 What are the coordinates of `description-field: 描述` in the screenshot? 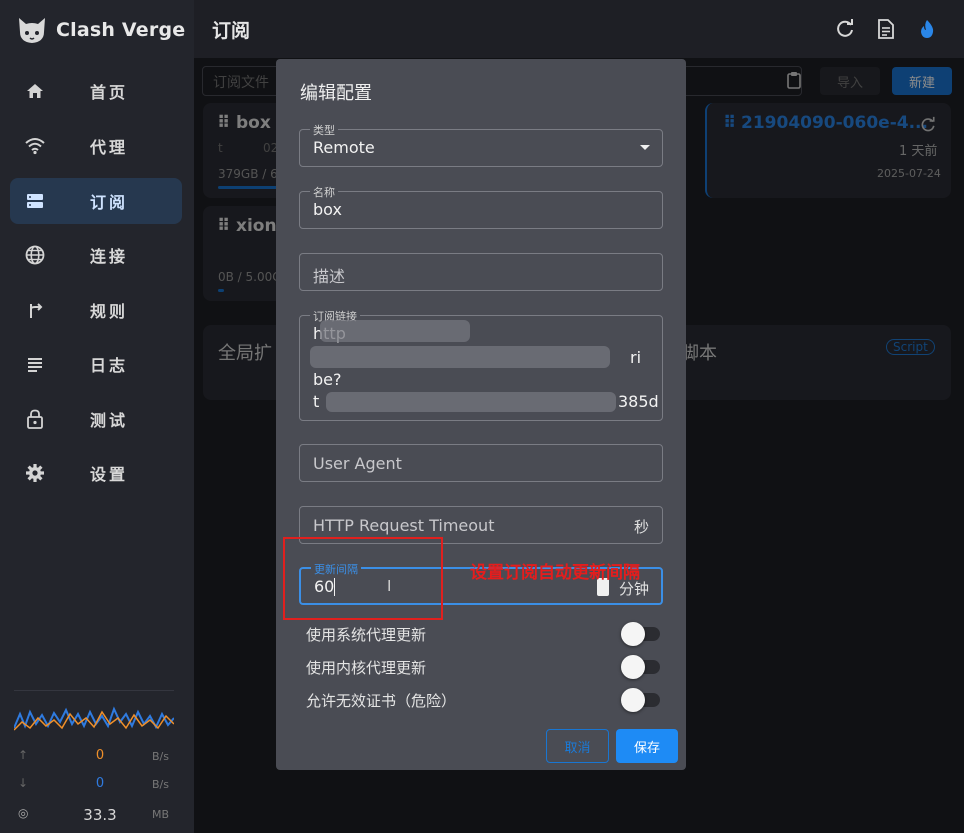 It's located at (481, 272).